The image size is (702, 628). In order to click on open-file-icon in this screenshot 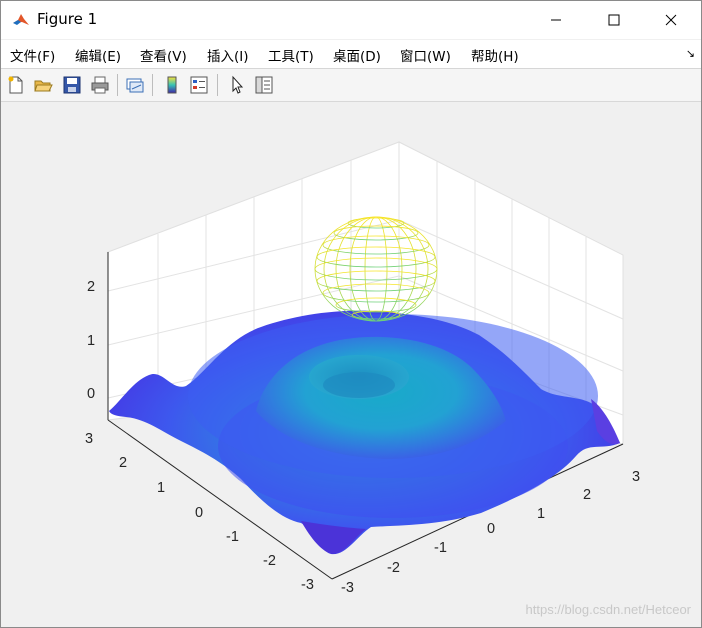, I will do `click(43, 85)`.